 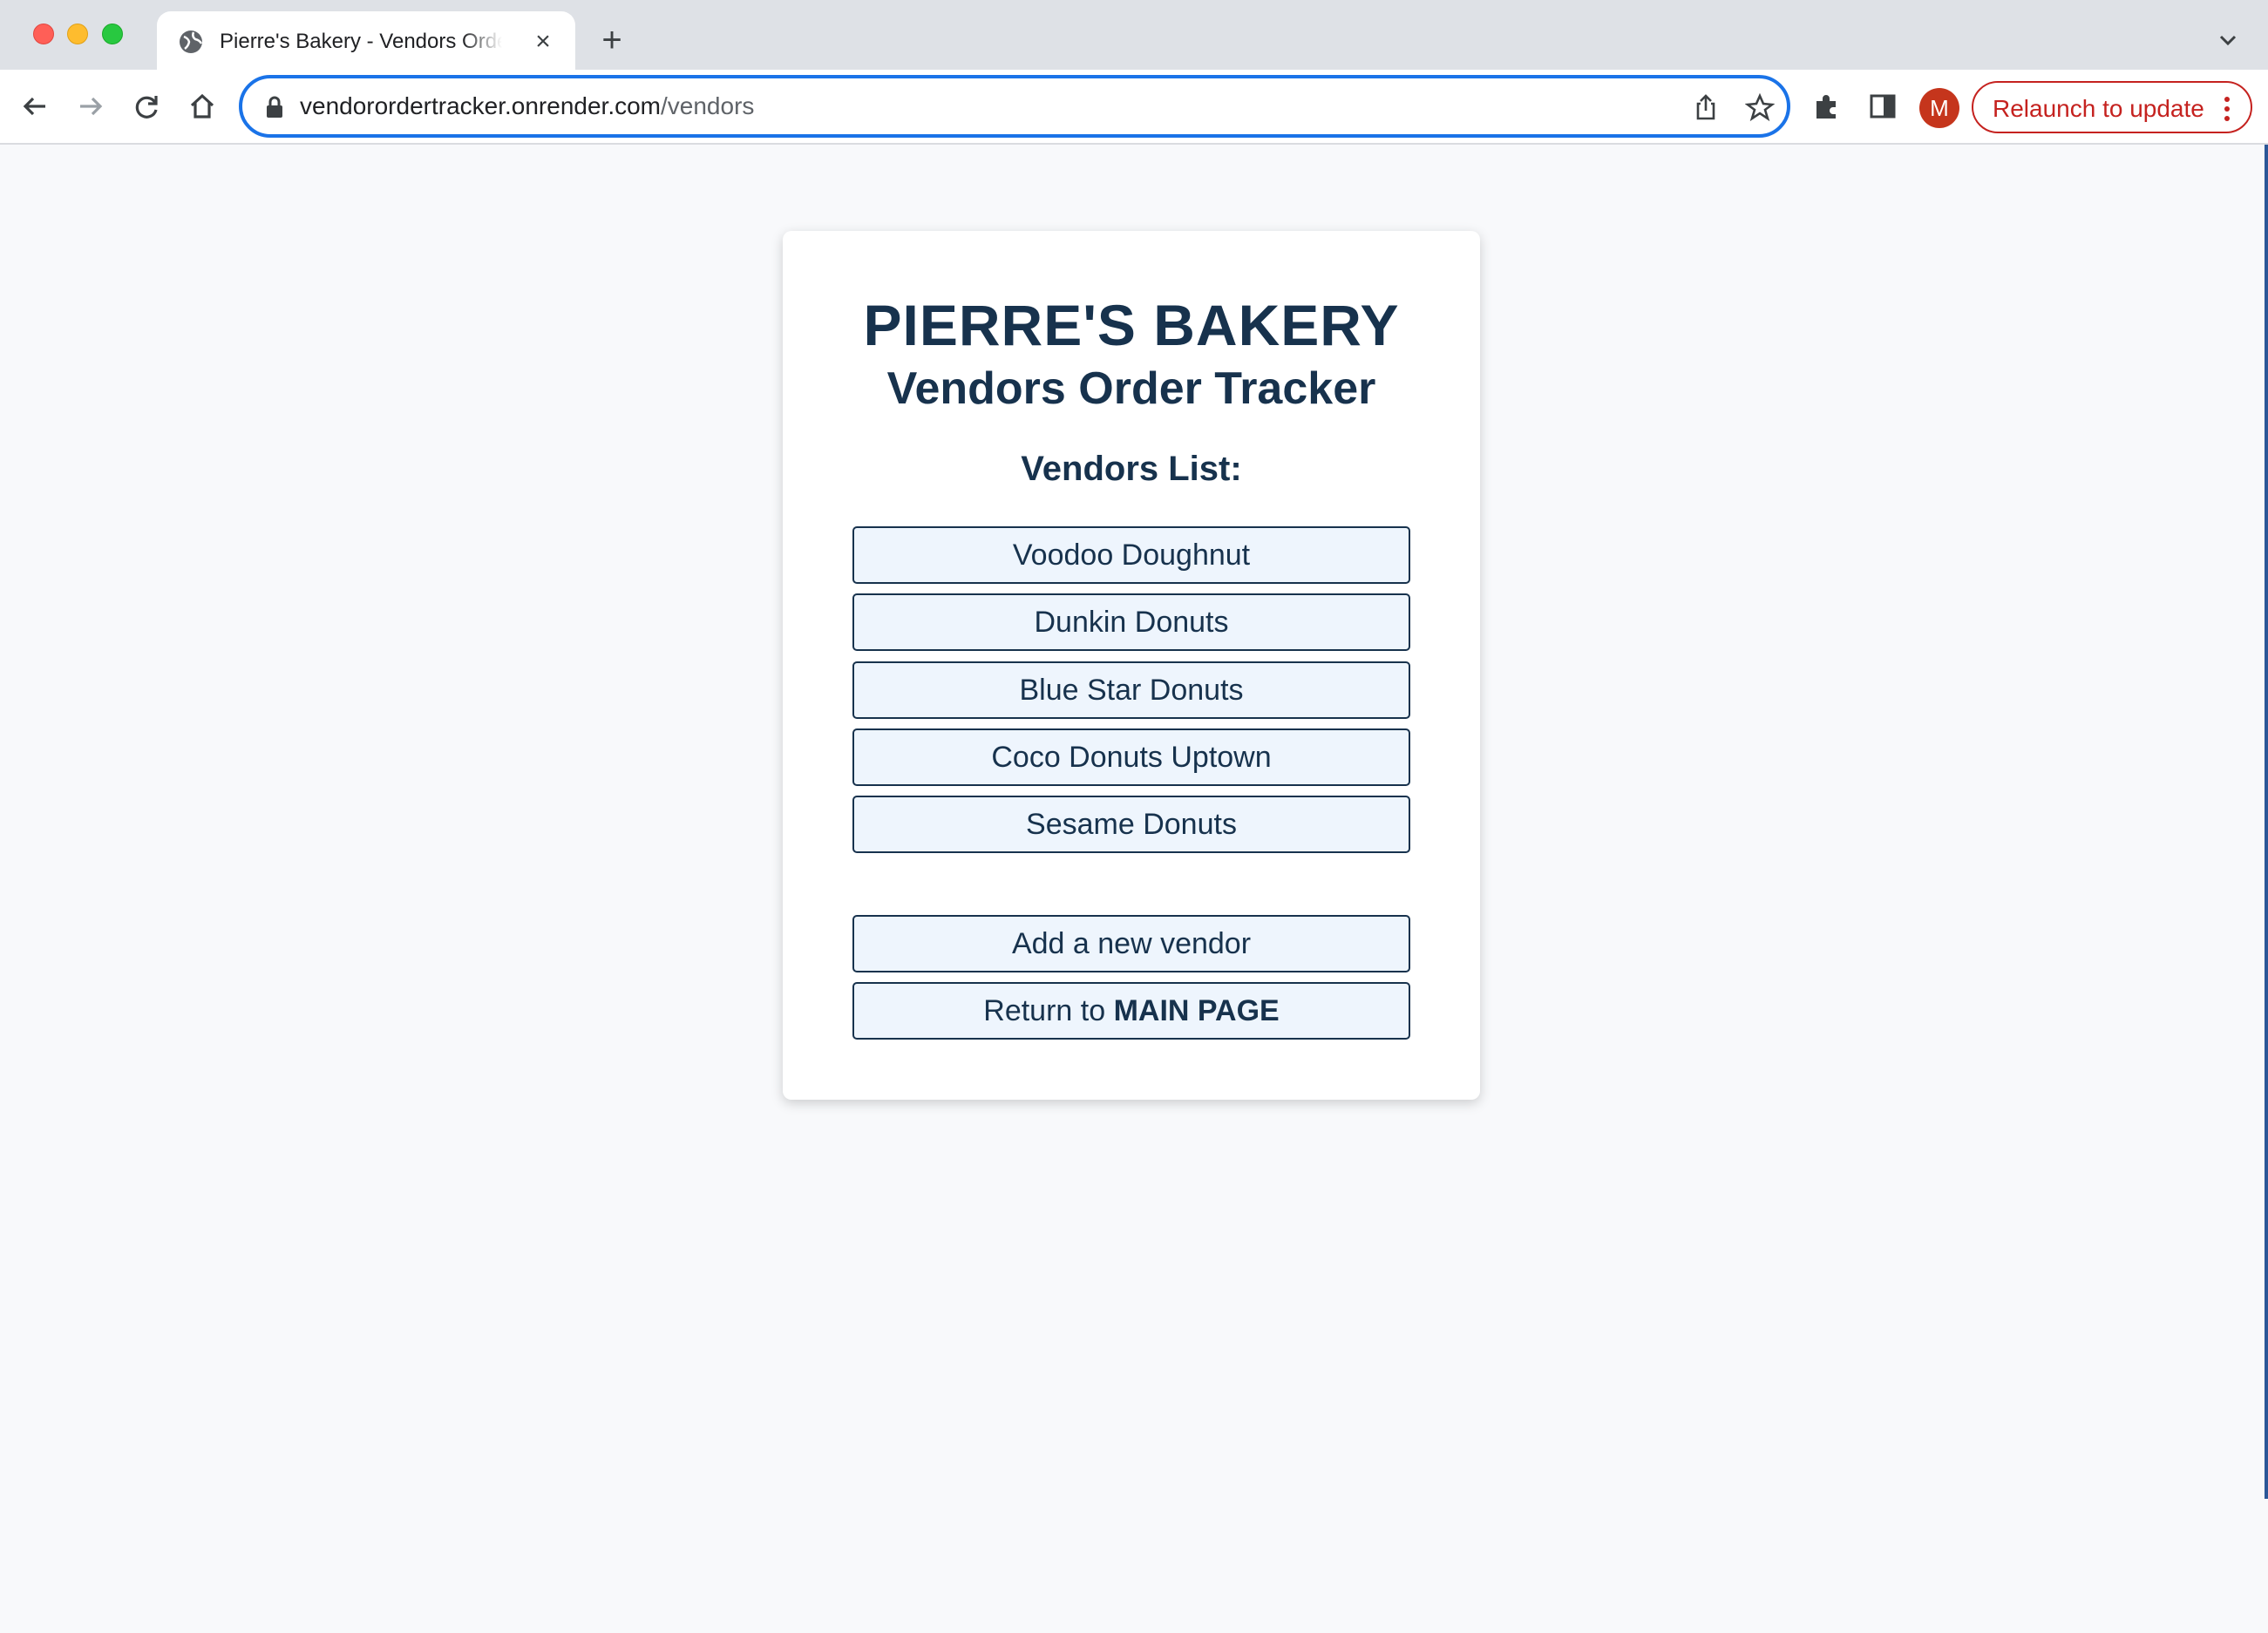 What do you see at coordinates (2098, 109) in the screenshot?
I see `relaunch-label: Relaunch to update` at bounding box center [2098, 109].